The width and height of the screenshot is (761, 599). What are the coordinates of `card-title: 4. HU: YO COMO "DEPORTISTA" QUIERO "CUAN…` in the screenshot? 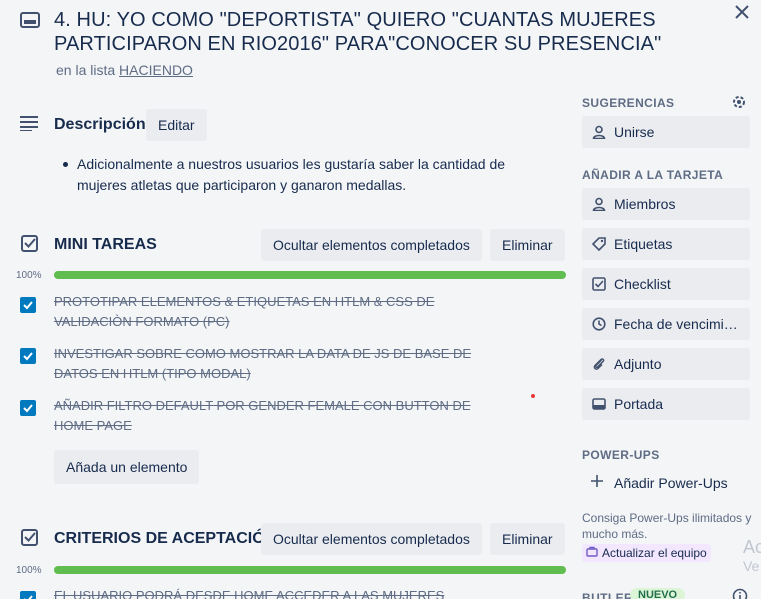 It's located at (374, 32).